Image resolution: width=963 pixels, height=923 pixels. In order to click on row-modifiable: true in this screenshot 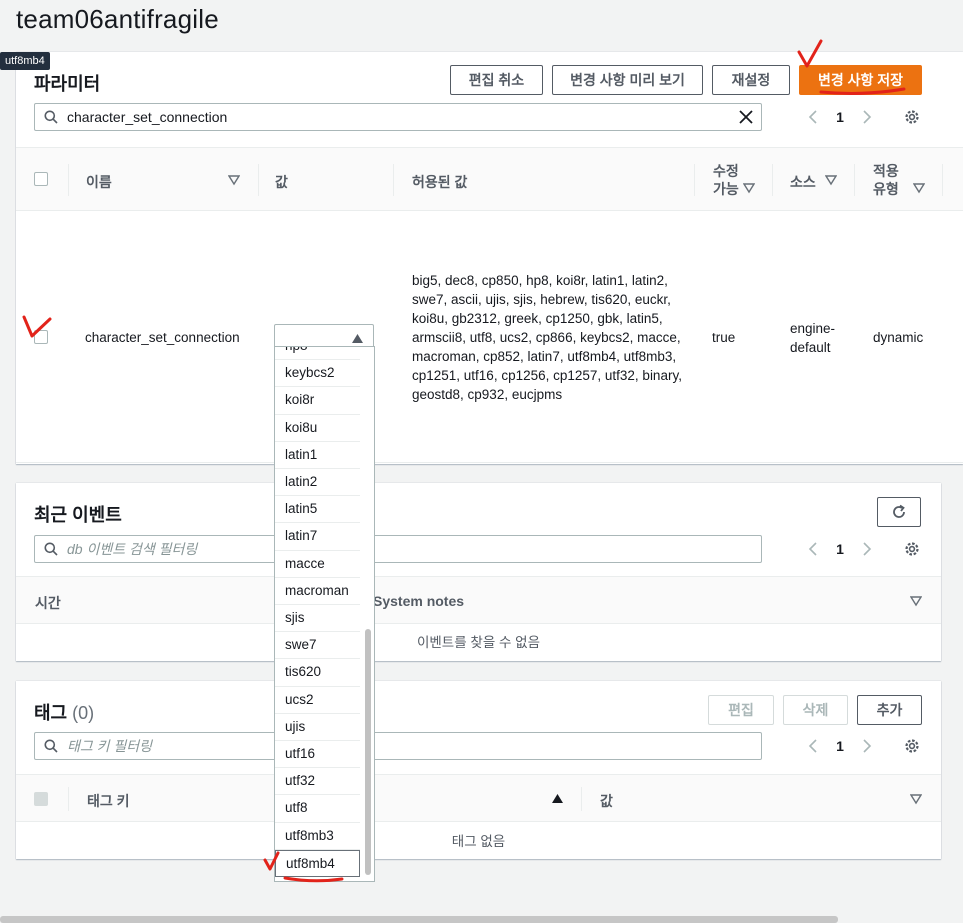, I will do `click(724, 337)`.